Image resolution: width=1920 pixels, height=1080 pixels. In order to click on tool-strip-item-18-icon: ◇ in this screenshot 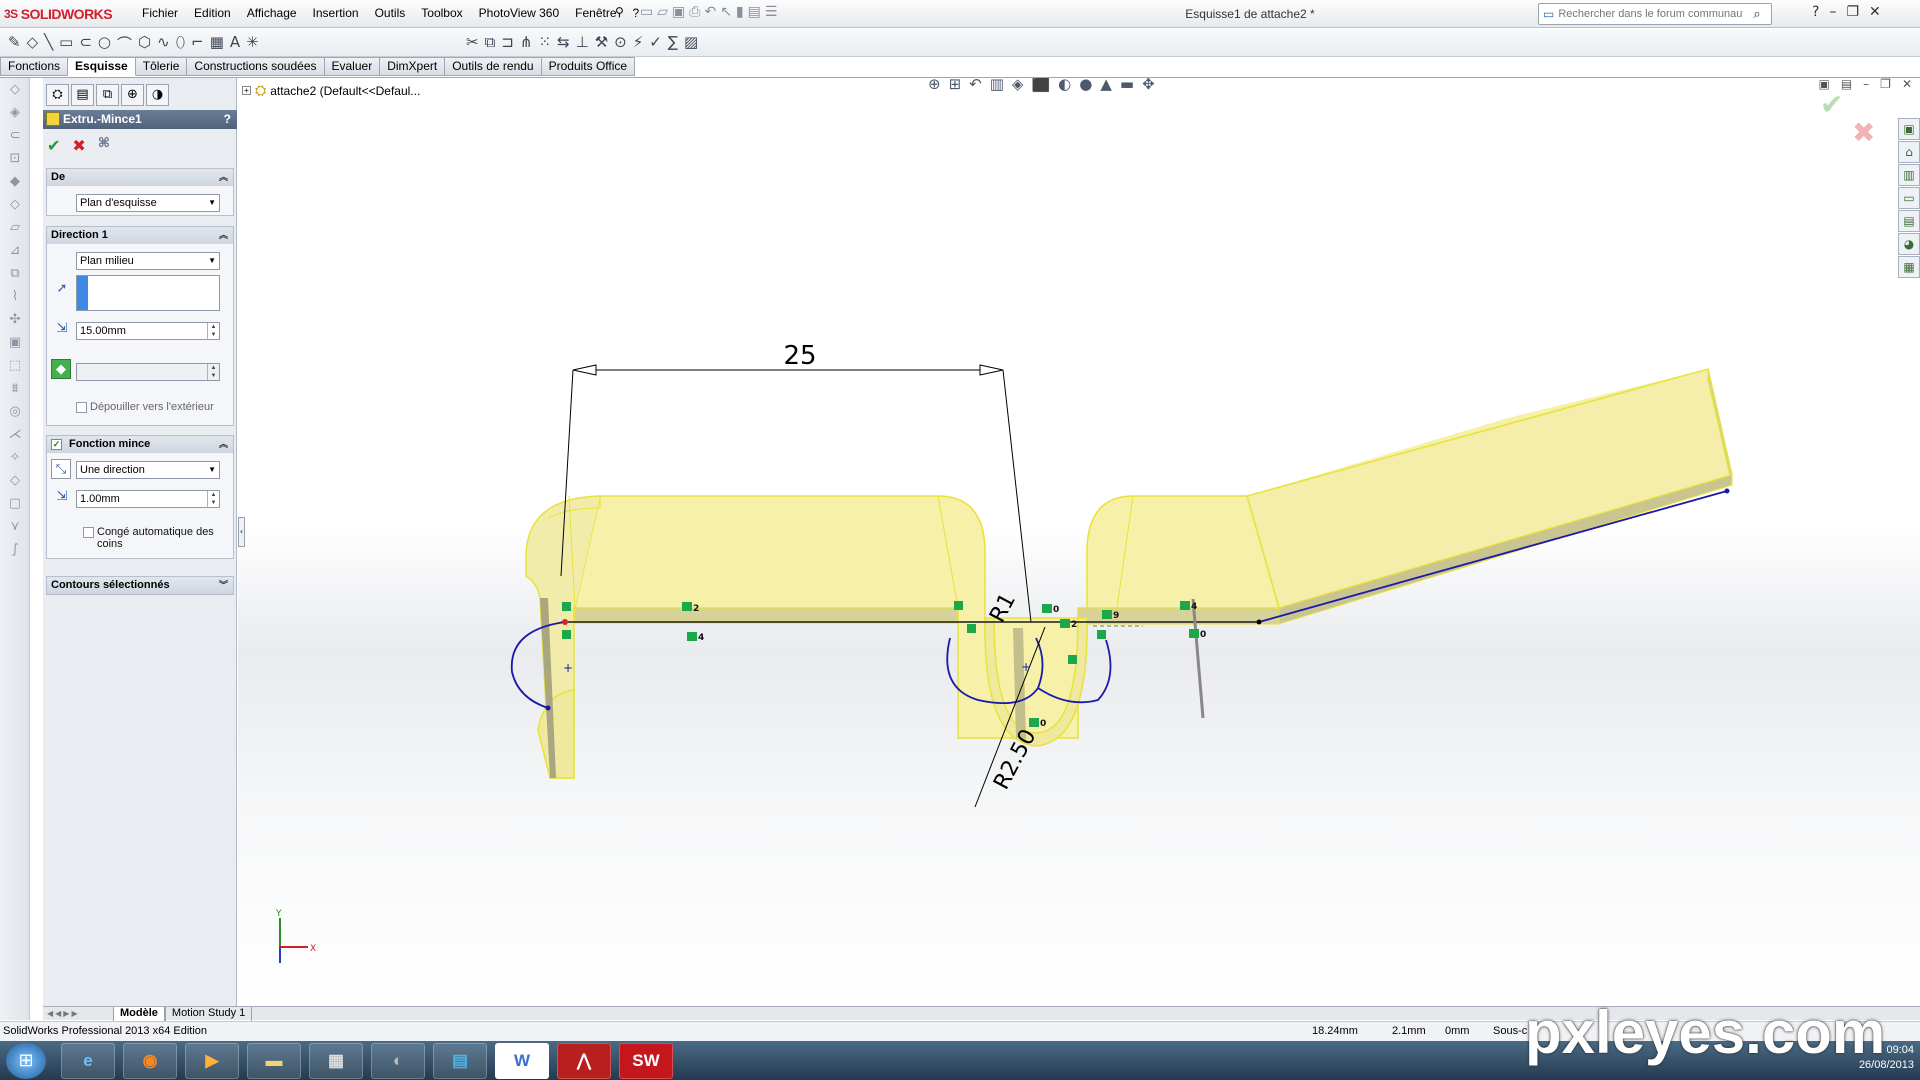, I will do `click(15, 480)`.